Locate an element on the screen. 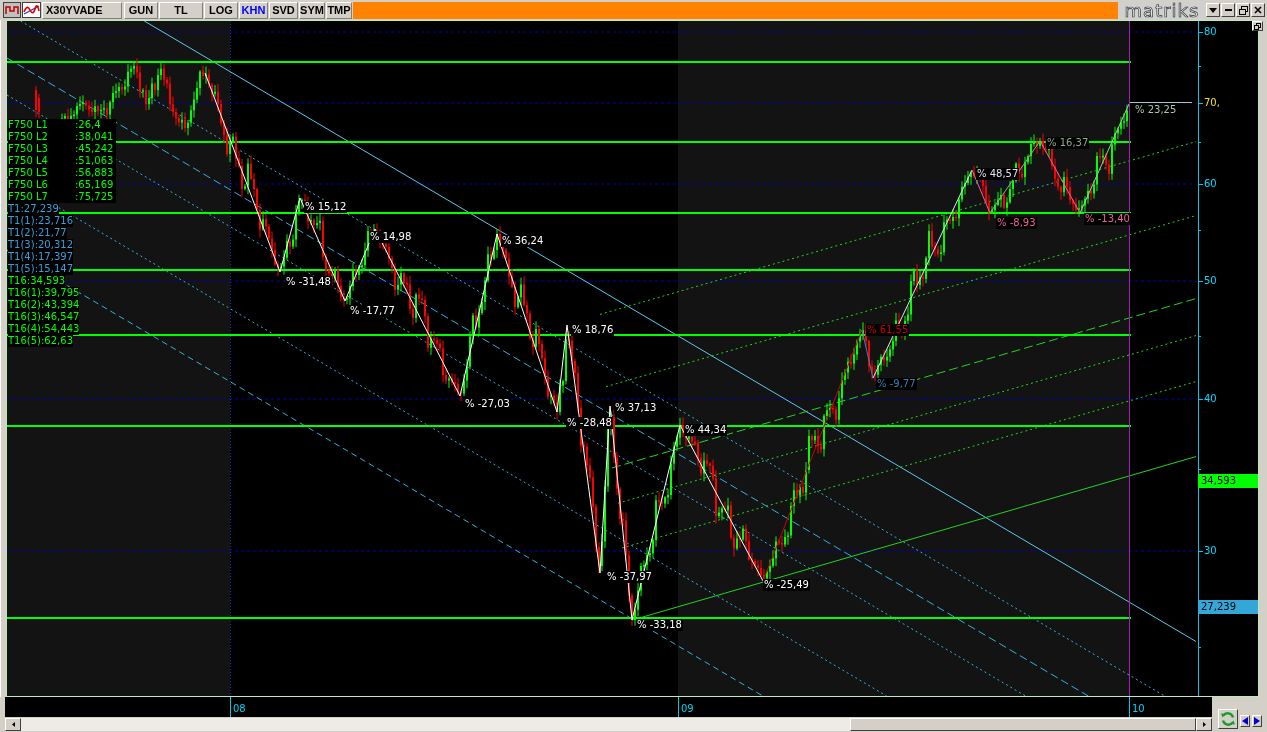 The height and width of the screenshot is (732, 1267). level-value: :51,063 is located at coordinates (94, 161).